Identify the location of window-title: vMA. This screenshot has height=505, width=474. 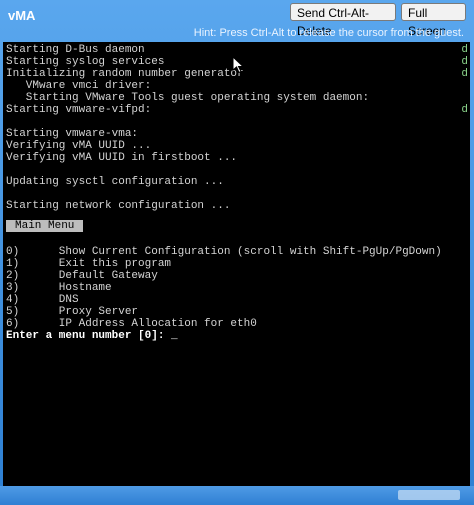
(22, 15).